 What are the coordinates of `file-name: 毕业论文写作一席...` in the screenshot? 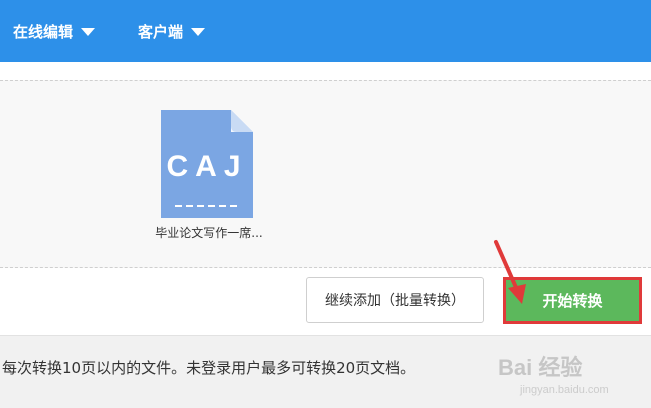 It's located at (209, 233).